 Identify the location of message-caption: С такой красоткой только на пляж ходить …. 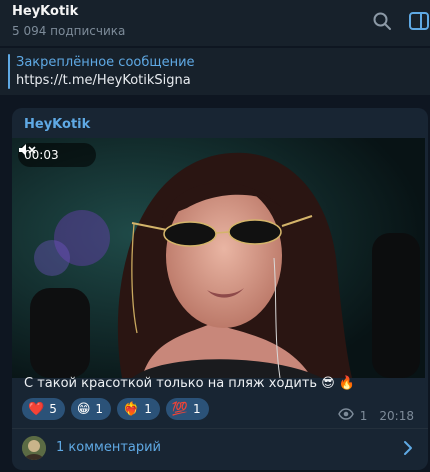
(190, 383).